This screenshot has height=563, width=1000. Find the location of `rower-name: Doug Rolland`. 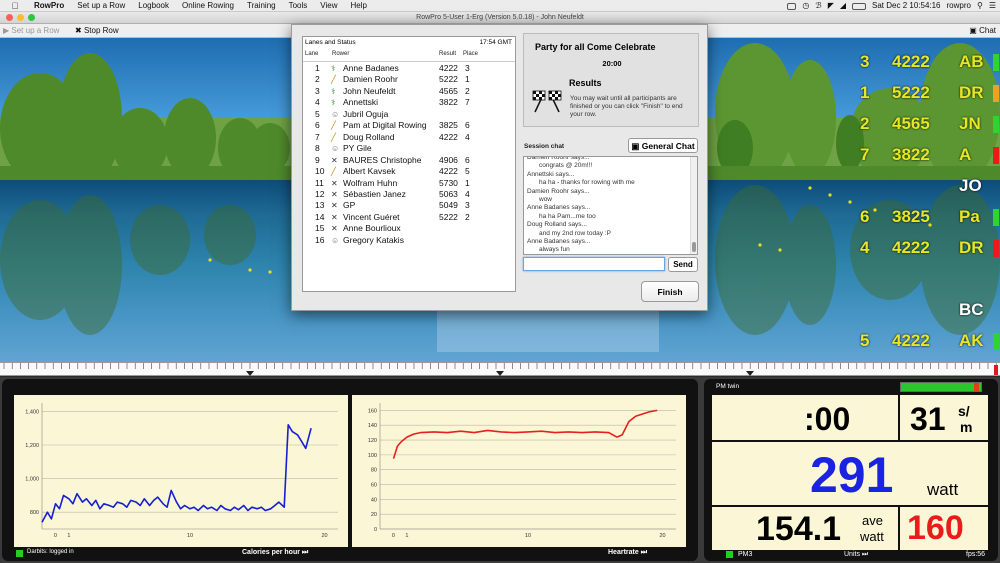

rower-name: Doug Rolland is located at coordinates (369, 136).